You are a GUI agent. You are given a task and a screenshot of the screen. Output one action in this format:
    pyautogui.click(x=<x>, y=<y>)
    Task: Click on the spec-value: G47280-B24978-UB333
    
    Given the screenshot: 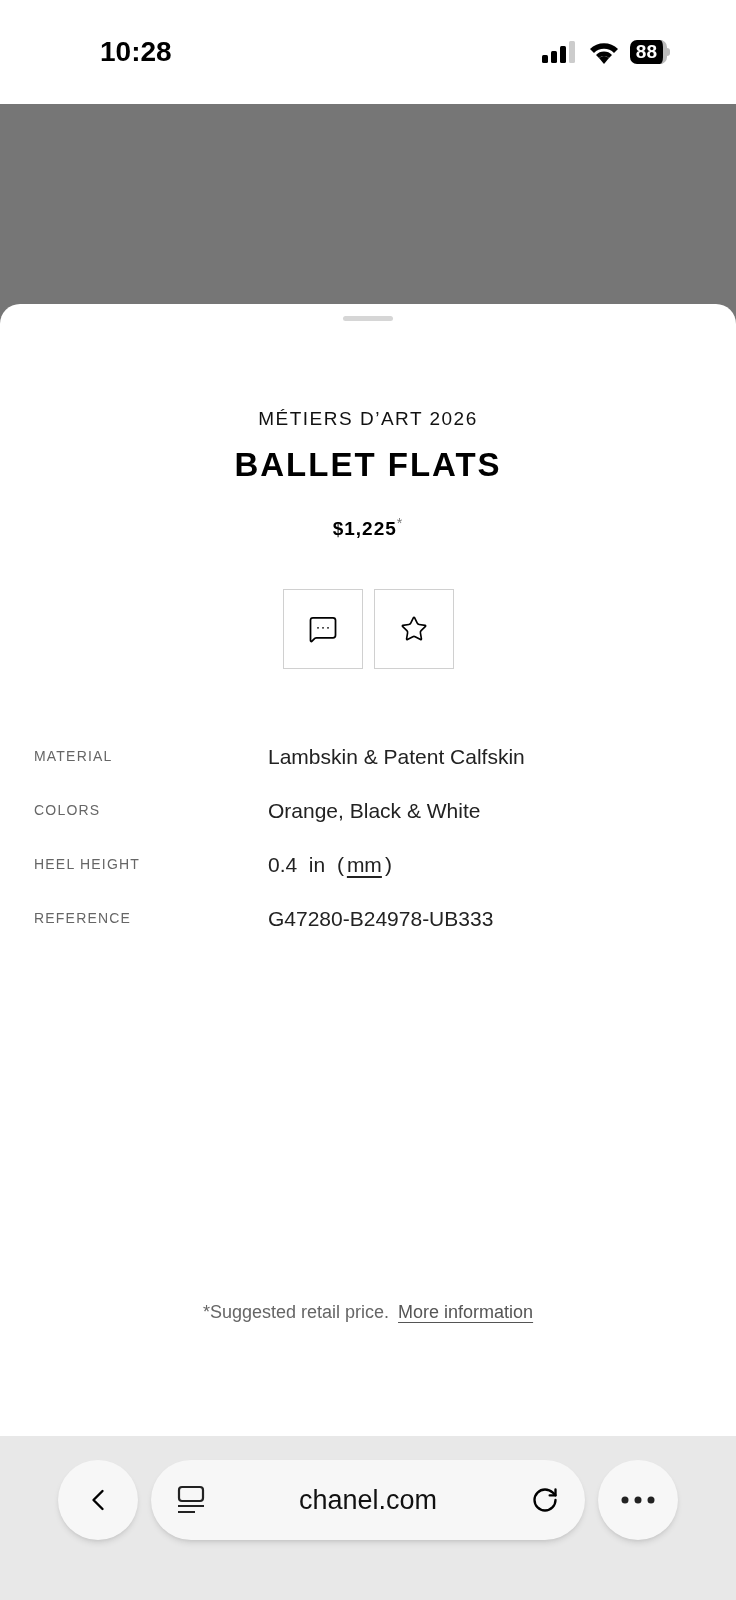 What is the action you would take?
    pyautogui.click(x=381, y=918)
    